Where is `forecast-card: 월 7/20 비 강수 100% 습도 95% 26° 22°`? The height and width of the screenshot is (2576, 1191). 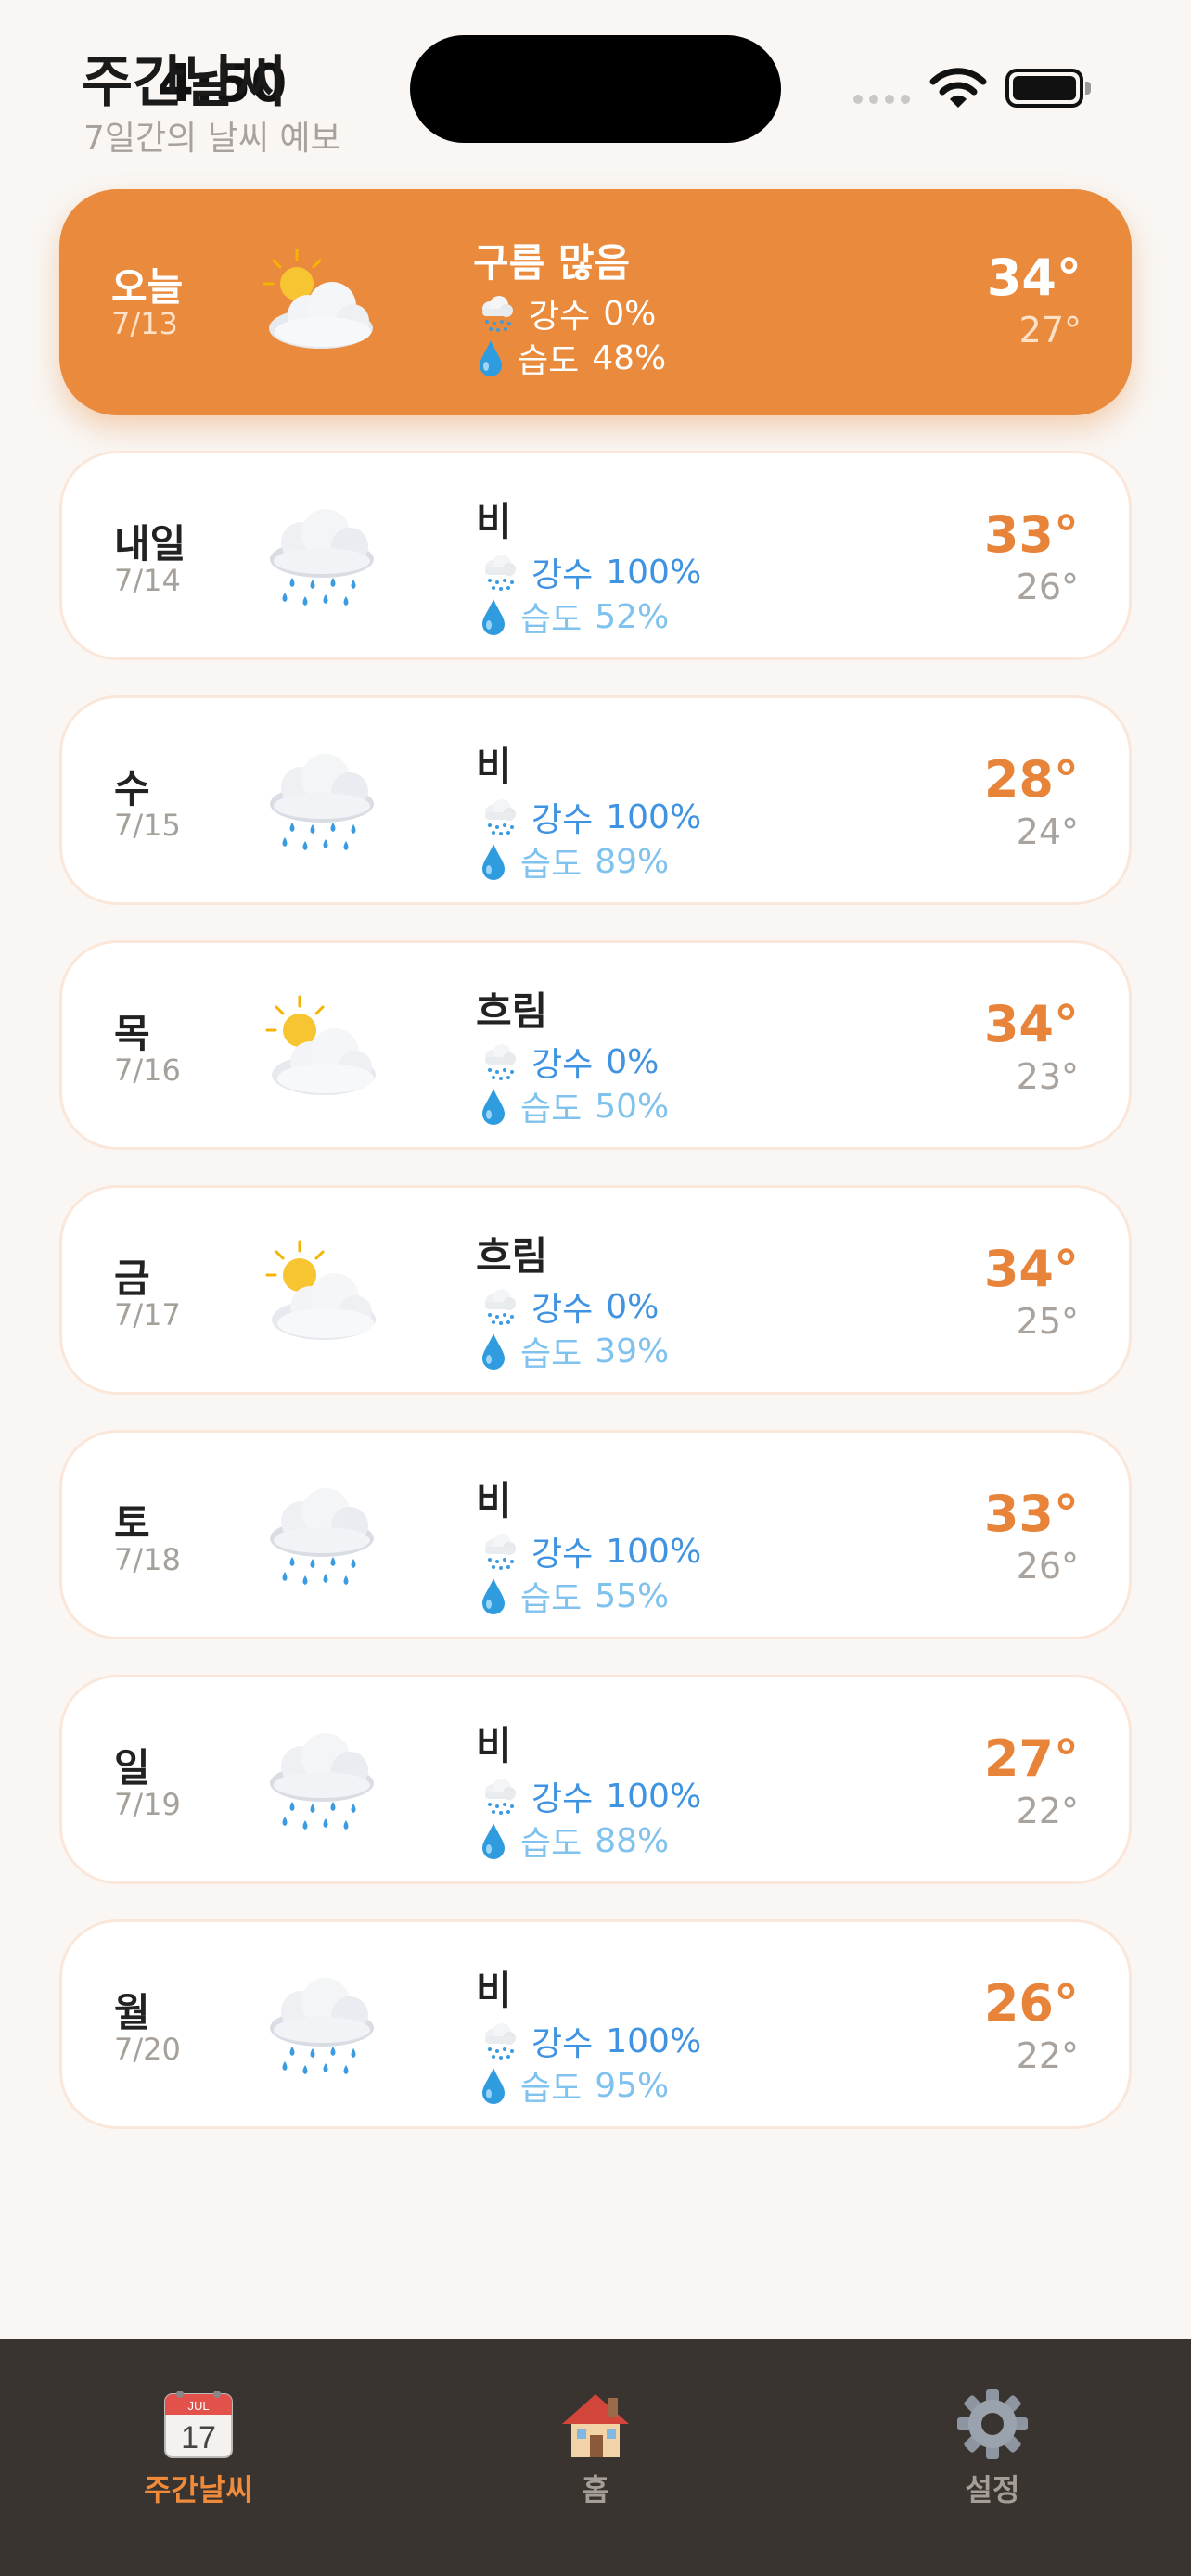
forecast-card: 월 7/20 비 강수 100% 습도 95% 26° 22° is located at coordinates (595, 2024).